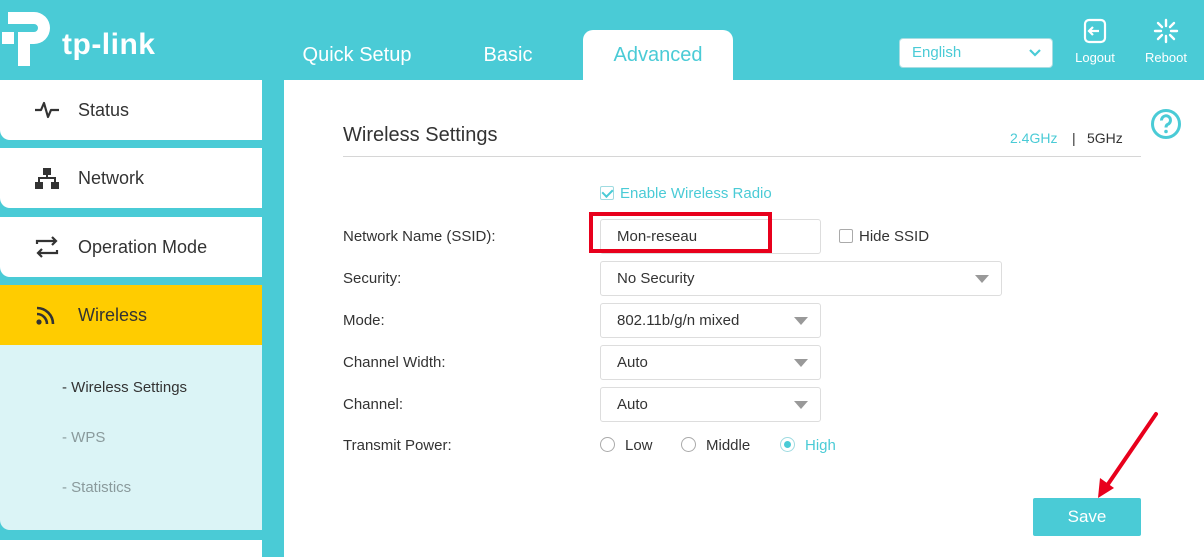  What do you see at coordinates (143, 247) in the screenshot?
I see `sidebar-item-label: Operation Mode` at bounding box center [143, 247].